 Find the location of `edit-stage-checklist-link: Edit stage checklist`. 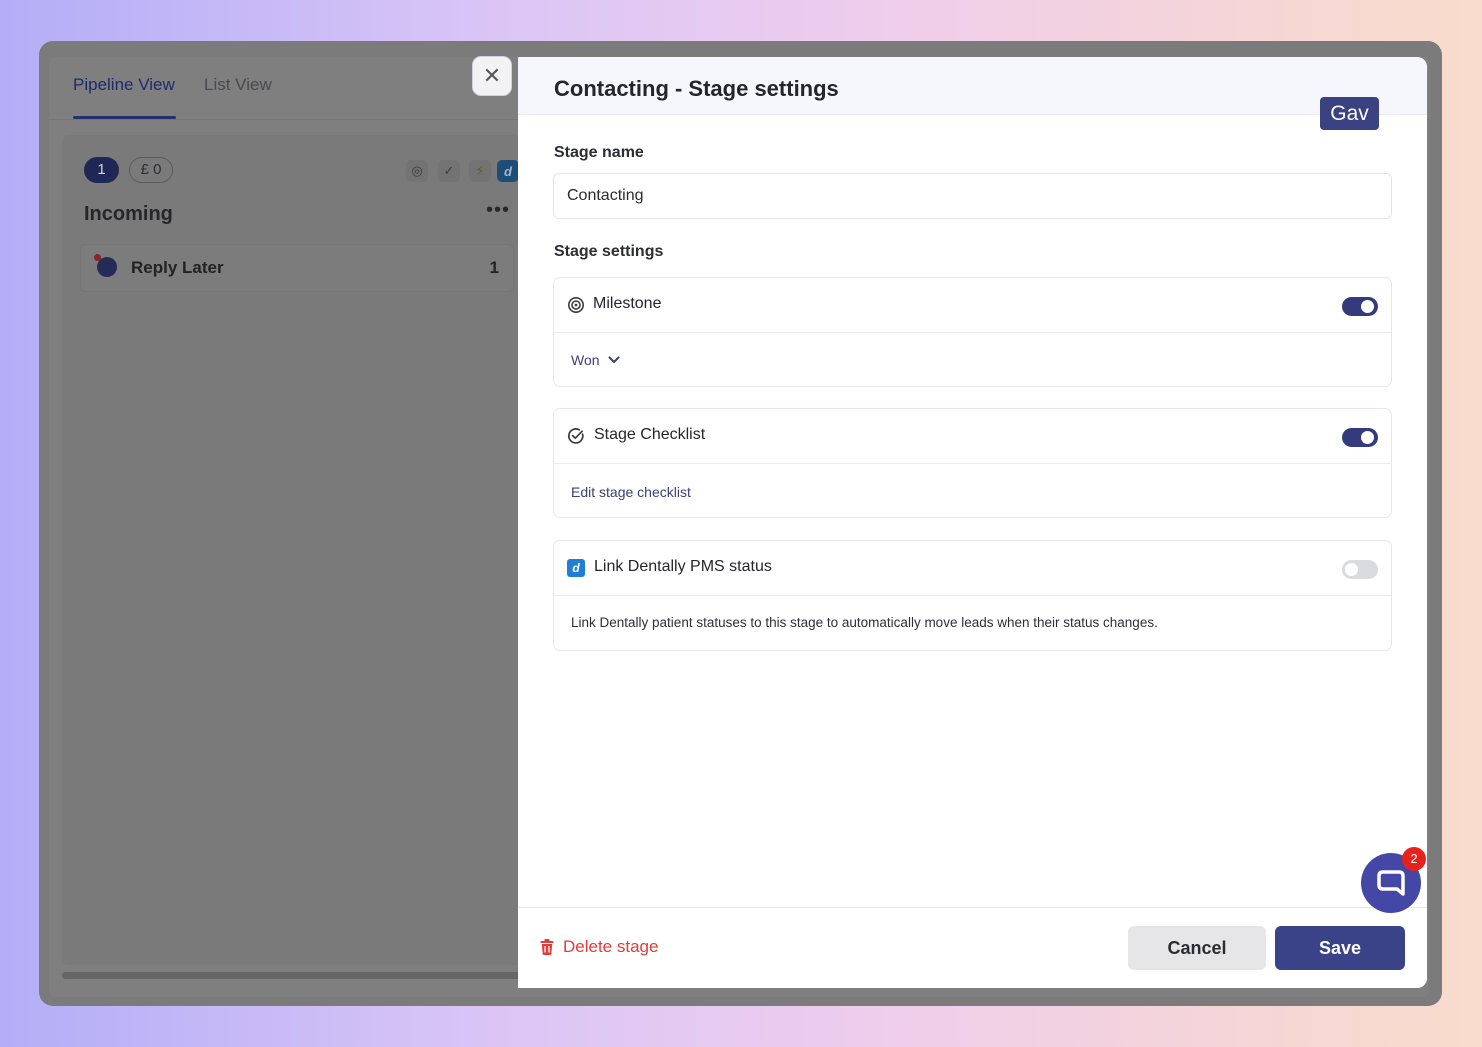

edit-stage-checklist-link: Edit stage checklist is located at coordinates (631, 492).